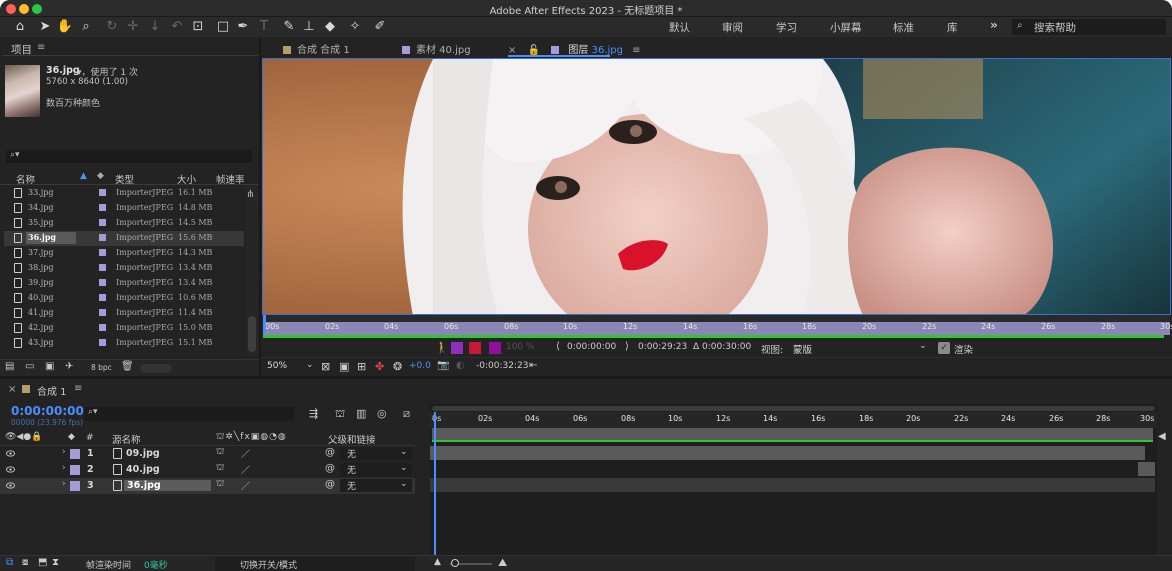 The height and width of the screenshot is (571, 1172). What do you see at coordinates (250, 194) in the screenshot?
I see `flowchart-icon: ⋔` at bounding box center [250, 194].